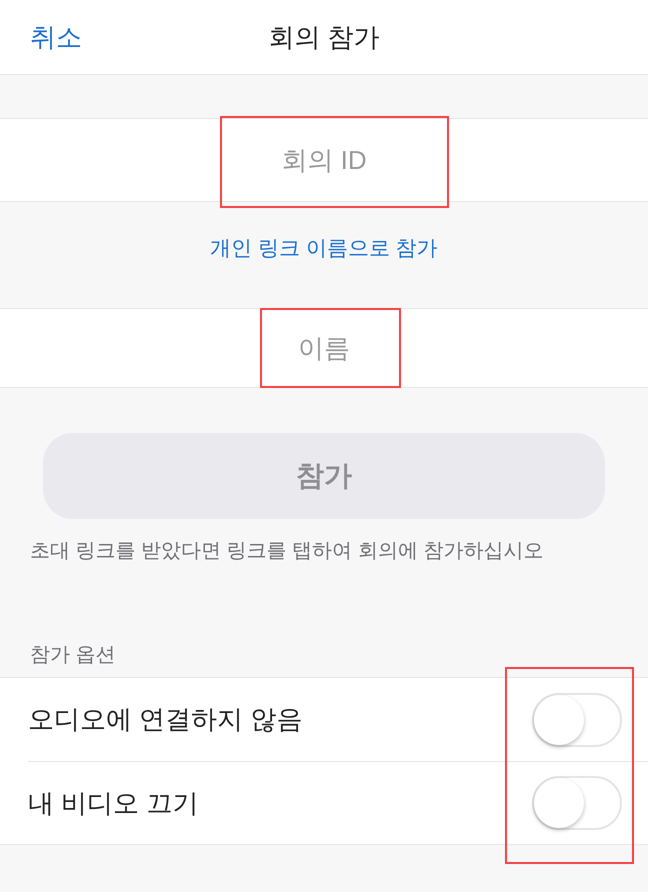  What do you see at coordinates (324, 248) in the screenshot?
I see `personal-link: 개인 링크 이름으로 참가` at bounding box center [324, 248].